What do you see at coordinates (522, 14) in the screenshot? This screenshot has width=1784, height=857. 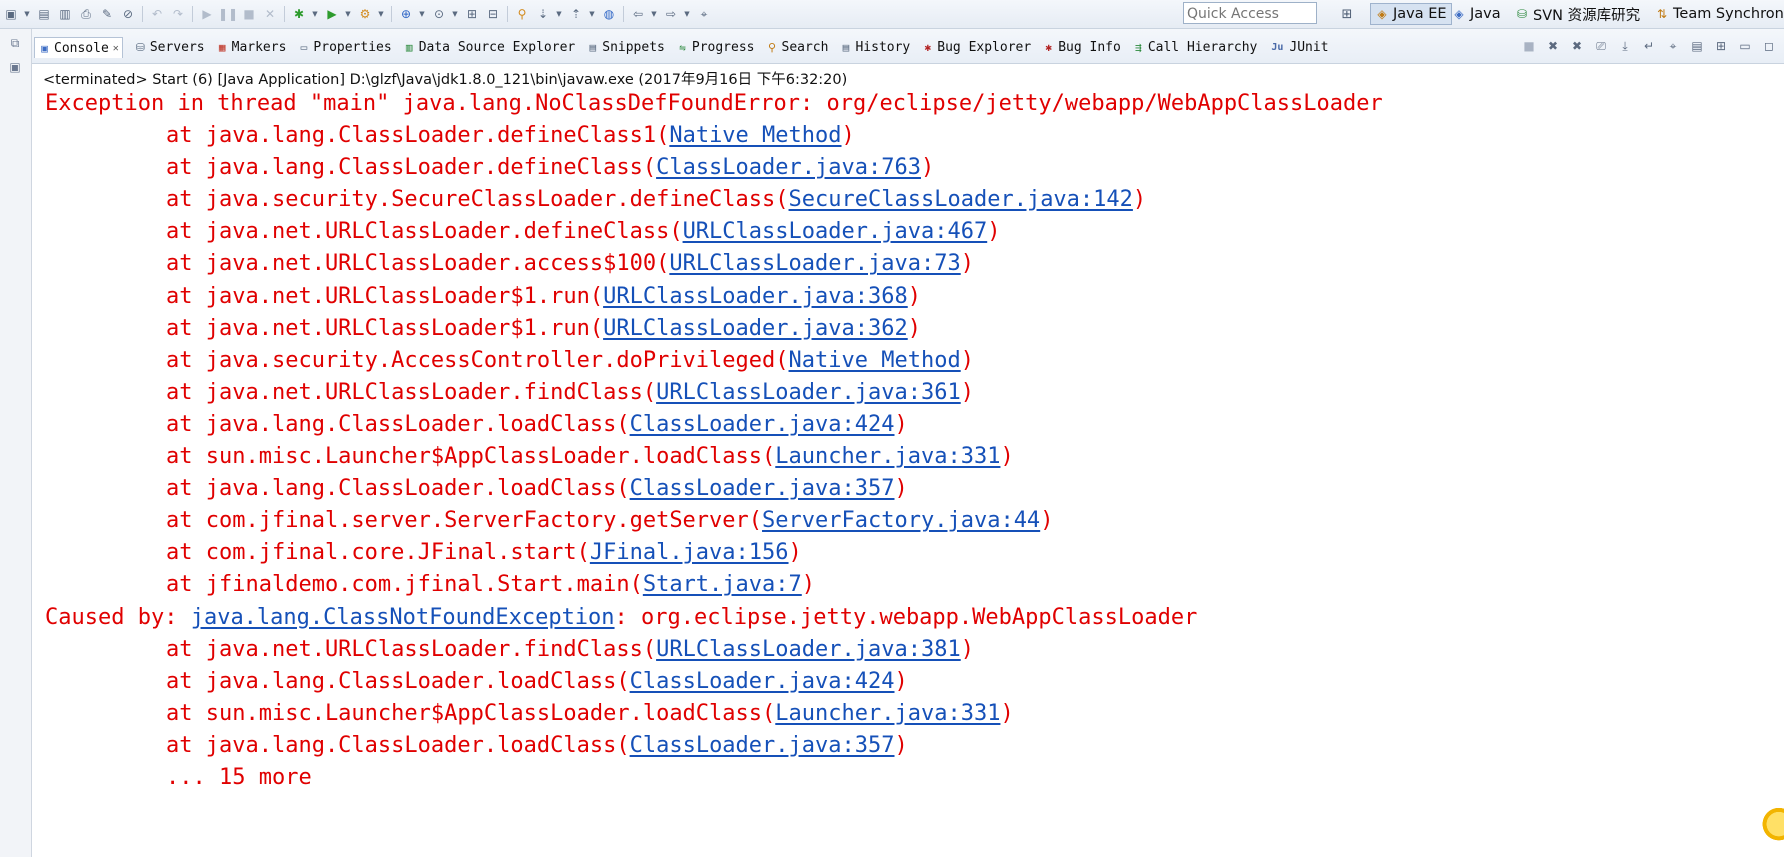 I see `search-icon: ⚲` at bounding box center [522, 14].